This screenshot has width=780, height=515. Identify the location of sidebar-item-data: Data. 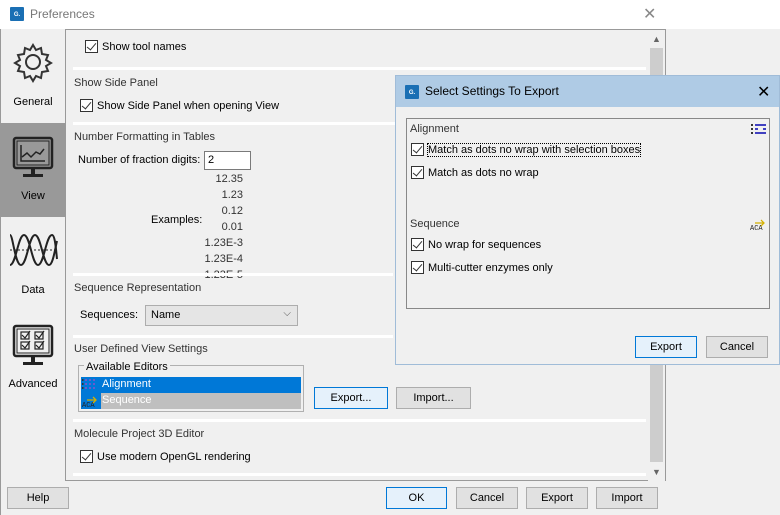
(33, 264).